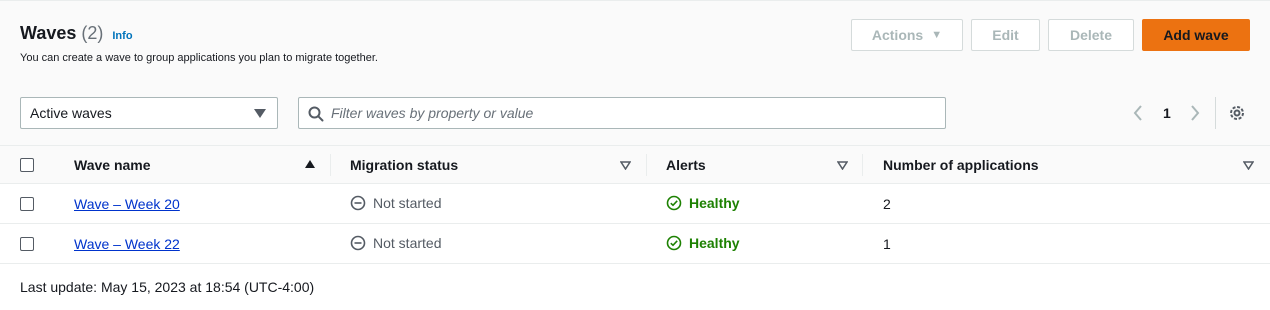 The image size is (1270, 310). I want to click on pagination-divider, so click(1215, 113).